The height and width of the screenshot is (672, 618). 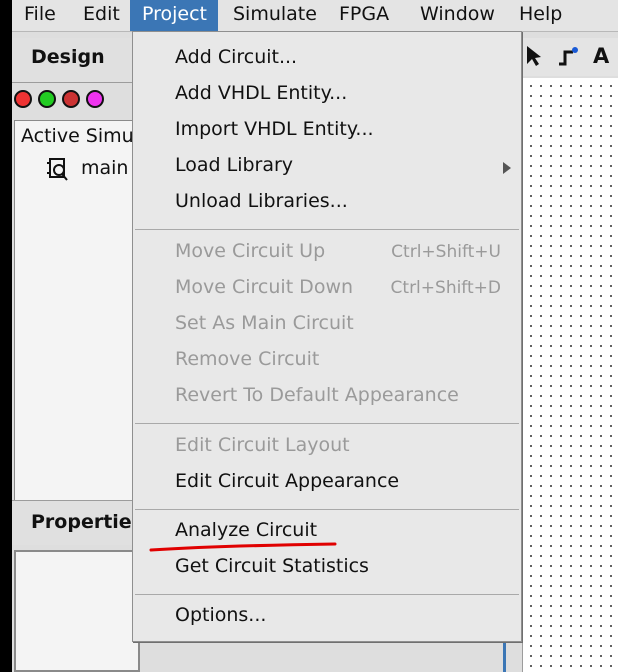 I want to click on properties-tab: Properties, so click(x=77, y=522).